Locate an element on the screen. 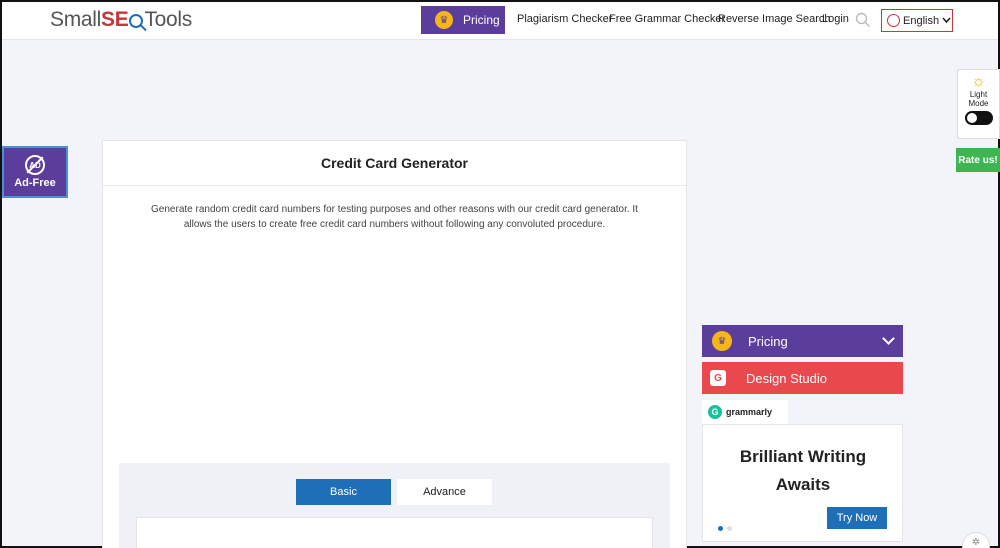 This screenshot has height=548, width=1000. grammarly-logo-icon: G is located at coordinates (715, 412).